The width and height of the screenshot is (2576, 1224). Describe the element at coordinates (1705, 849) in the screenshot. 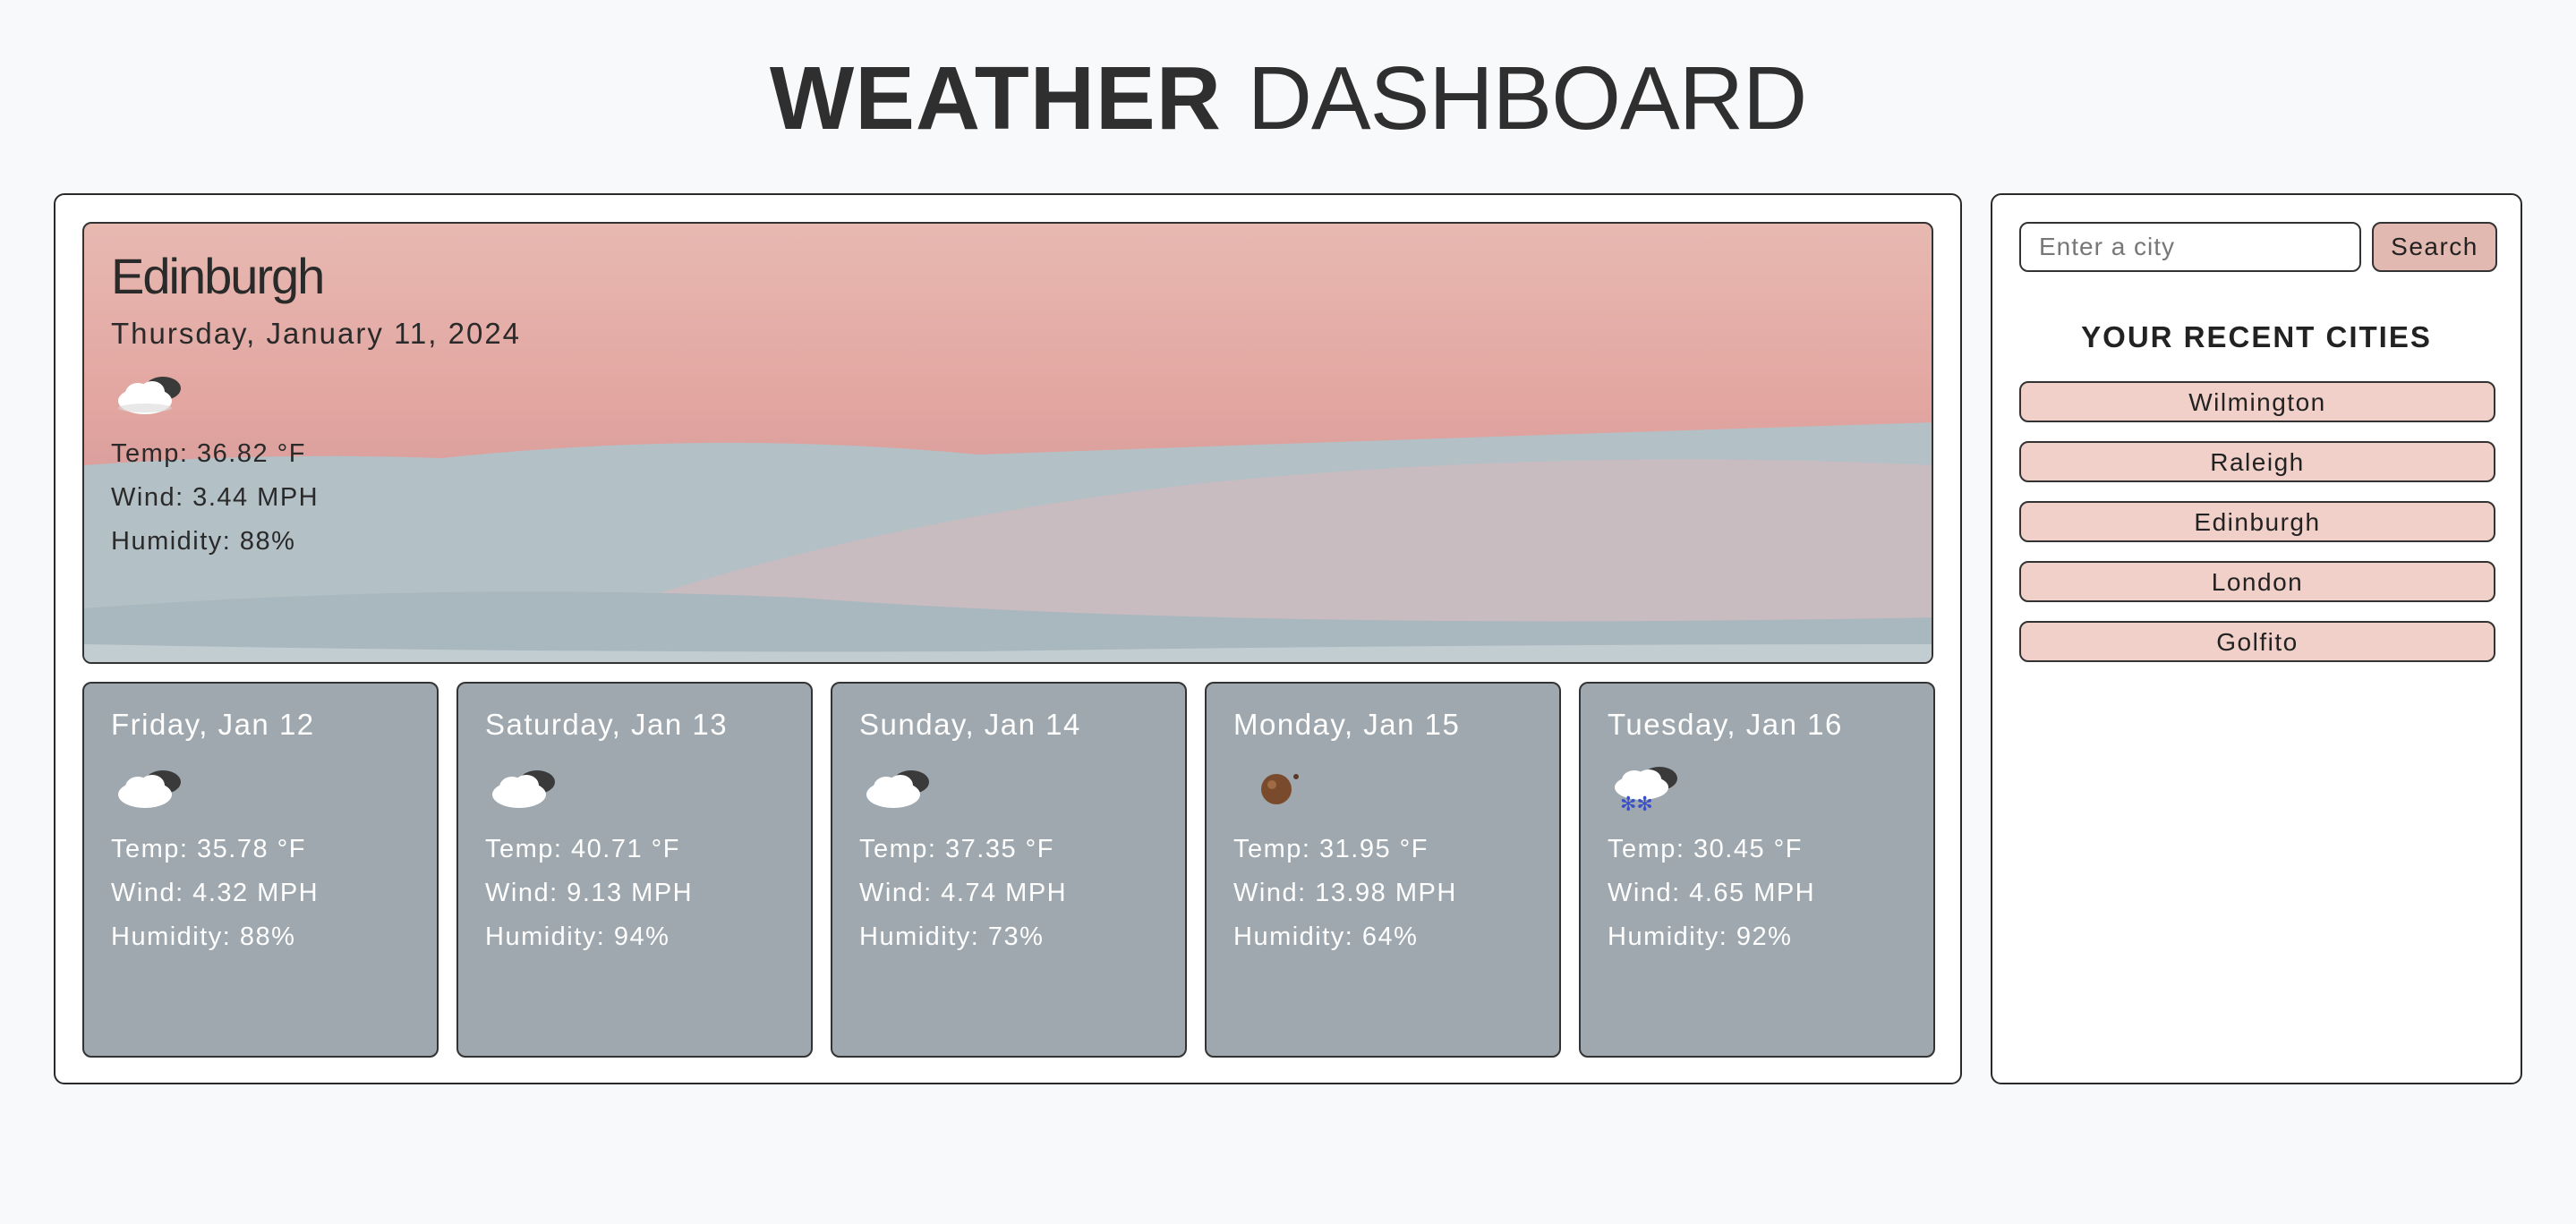

I see `forecast-temp: Temp: 30.45 °F` at that location.